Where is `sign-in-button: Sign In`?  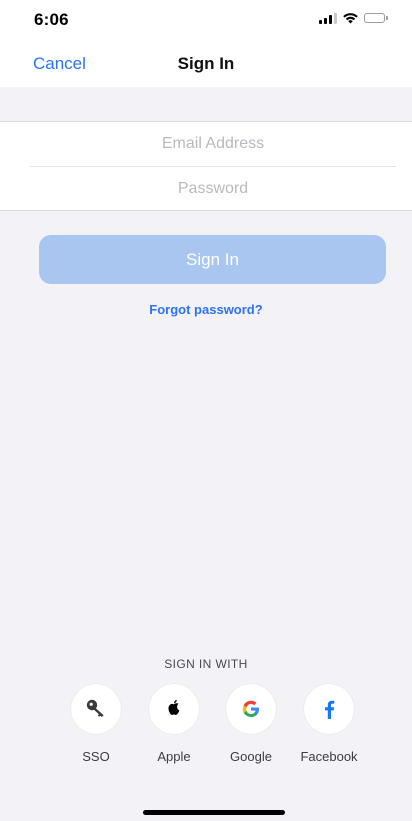
sign-in-button: Sign In is located at coordinates (212, 259).